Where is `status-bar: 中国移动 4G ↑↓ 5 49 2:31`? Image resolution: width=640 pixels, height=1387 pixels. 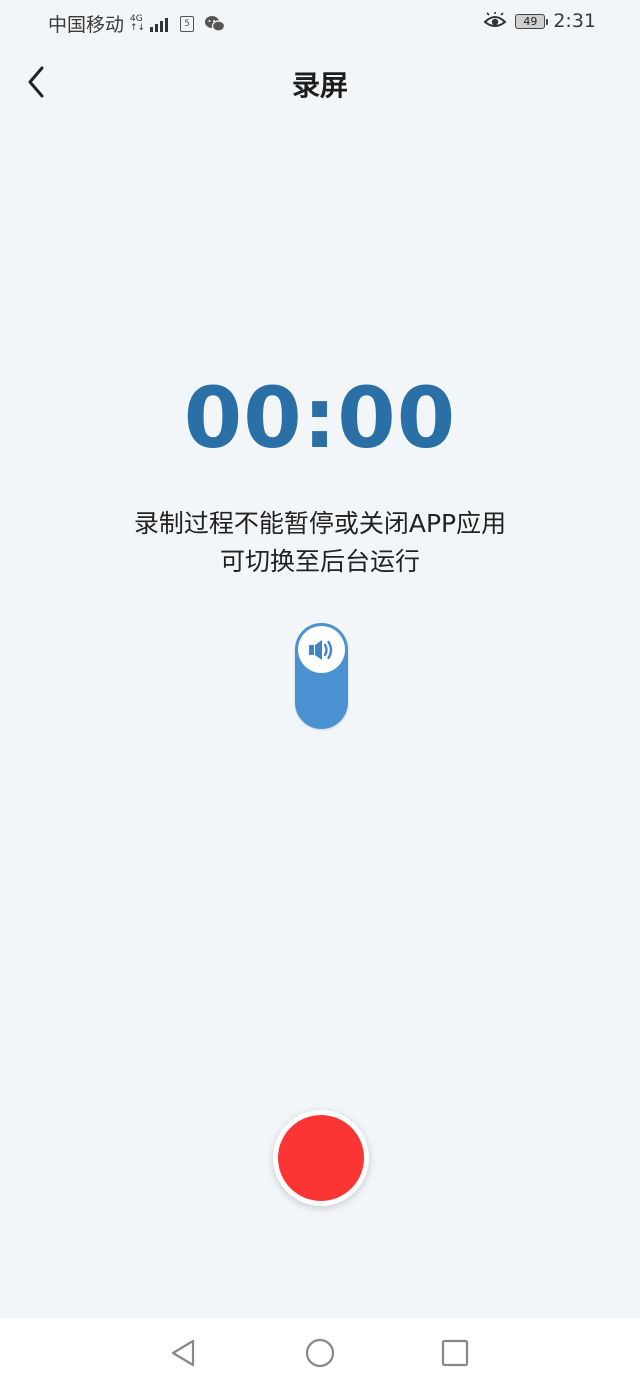
status-bar: 中国移动 4G ↑↓ 5 49 2:31 is located at coordinates (320, 22).